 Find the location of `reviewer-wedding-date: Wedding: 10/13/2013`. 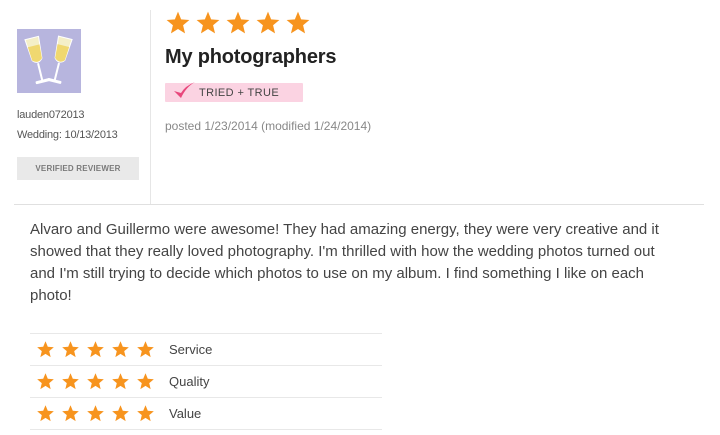

reviewer-wedding-date: Wedding: 10/13/2013 is located at coordinates (67, 135).